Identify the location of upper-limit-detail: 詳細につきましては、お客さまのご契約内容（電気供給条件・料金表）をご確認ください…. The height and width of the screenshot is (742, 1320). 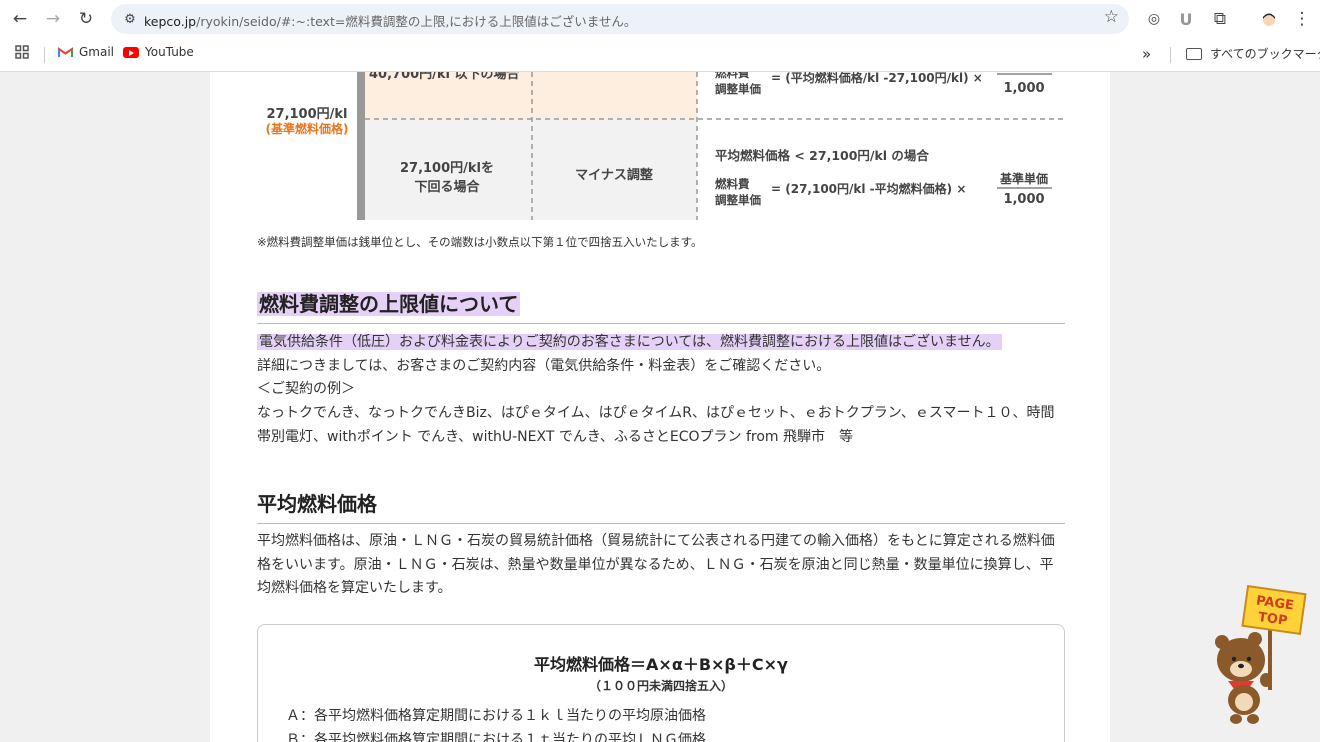
(544, 366).